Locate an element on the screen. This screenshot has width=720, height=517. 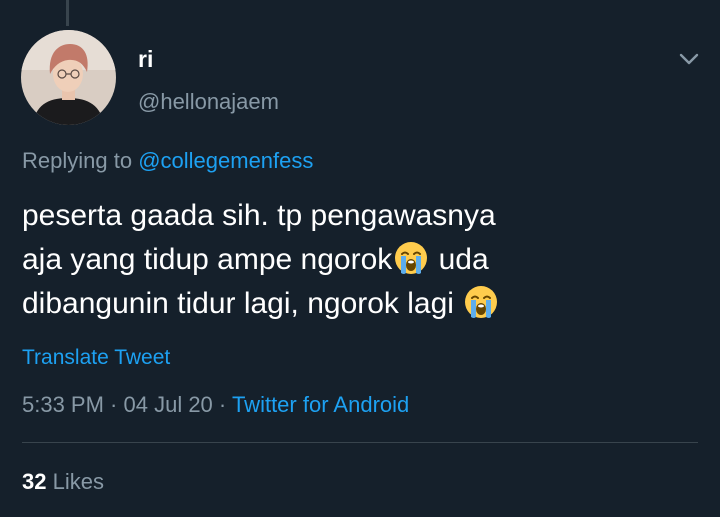
tweet-date: 04 Jul 20 is located at coordinates (168, 404).